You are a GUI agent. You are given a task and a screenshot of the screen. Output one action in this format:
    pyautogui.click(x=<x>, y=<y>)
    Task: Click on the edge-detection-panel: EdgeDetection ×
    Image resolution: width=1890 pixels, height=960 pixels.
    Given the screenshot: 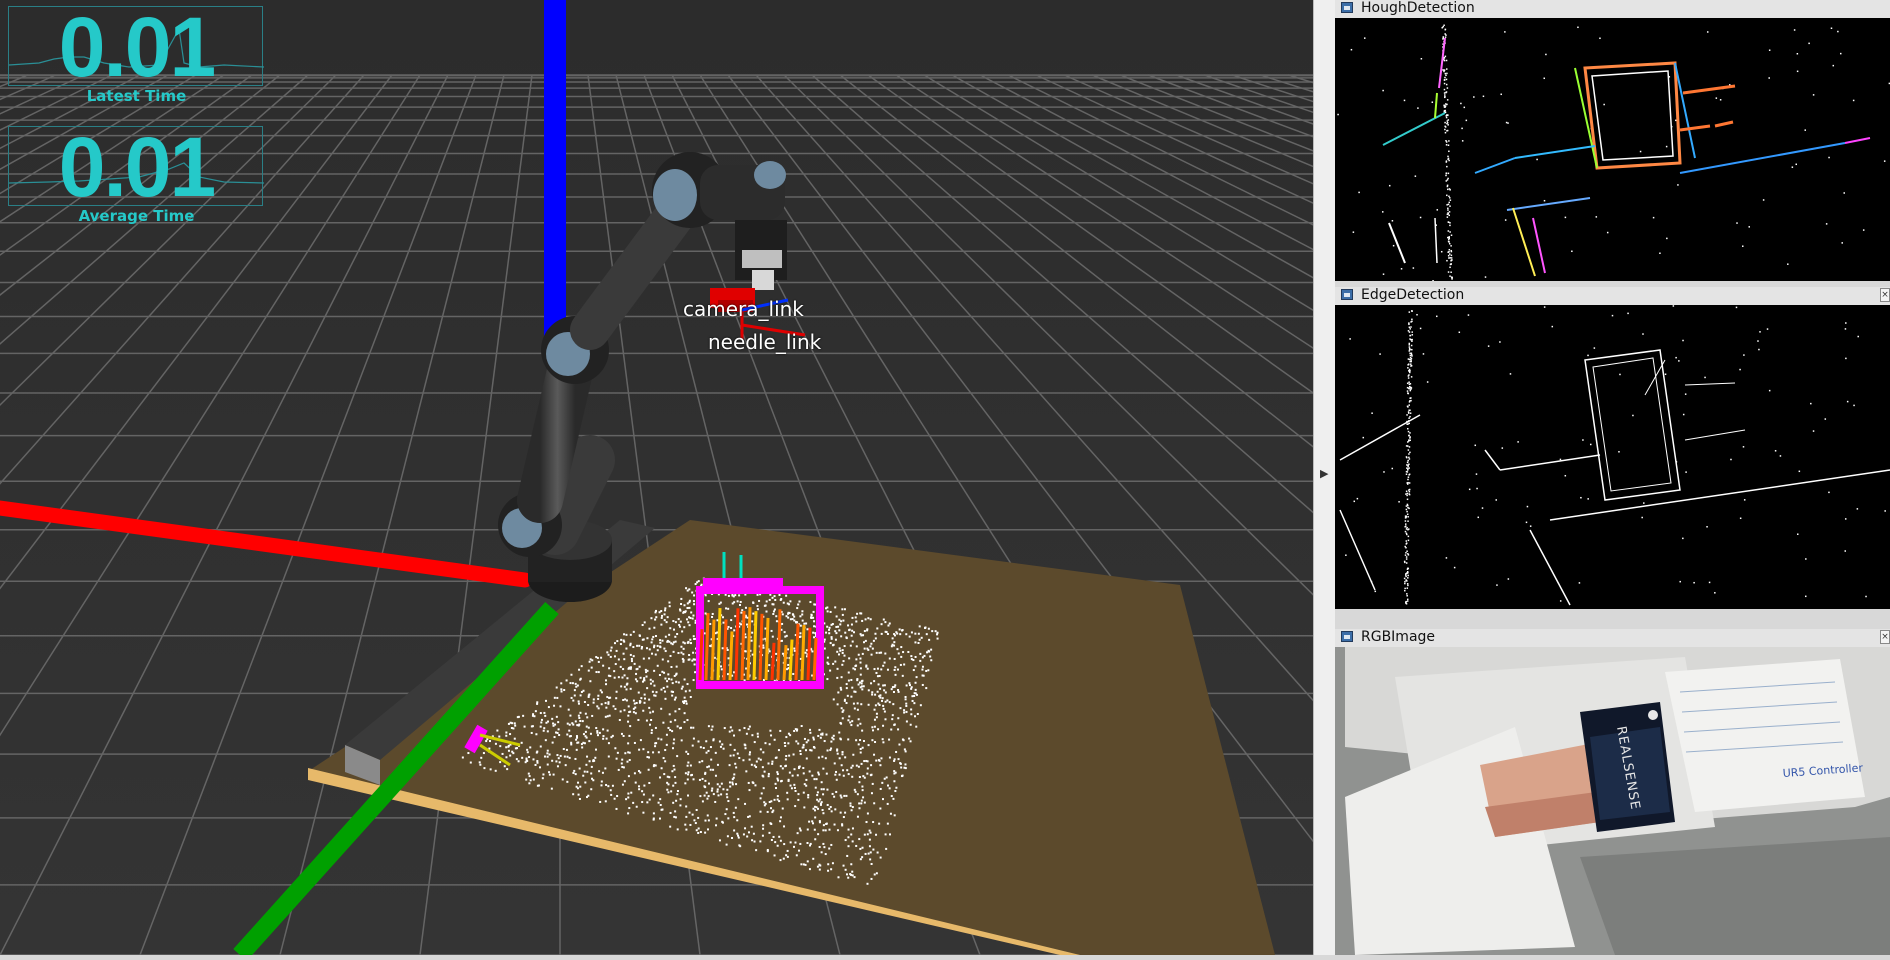 What is the action you would take?
    pyautogui.click(x=1612, y=455)
    